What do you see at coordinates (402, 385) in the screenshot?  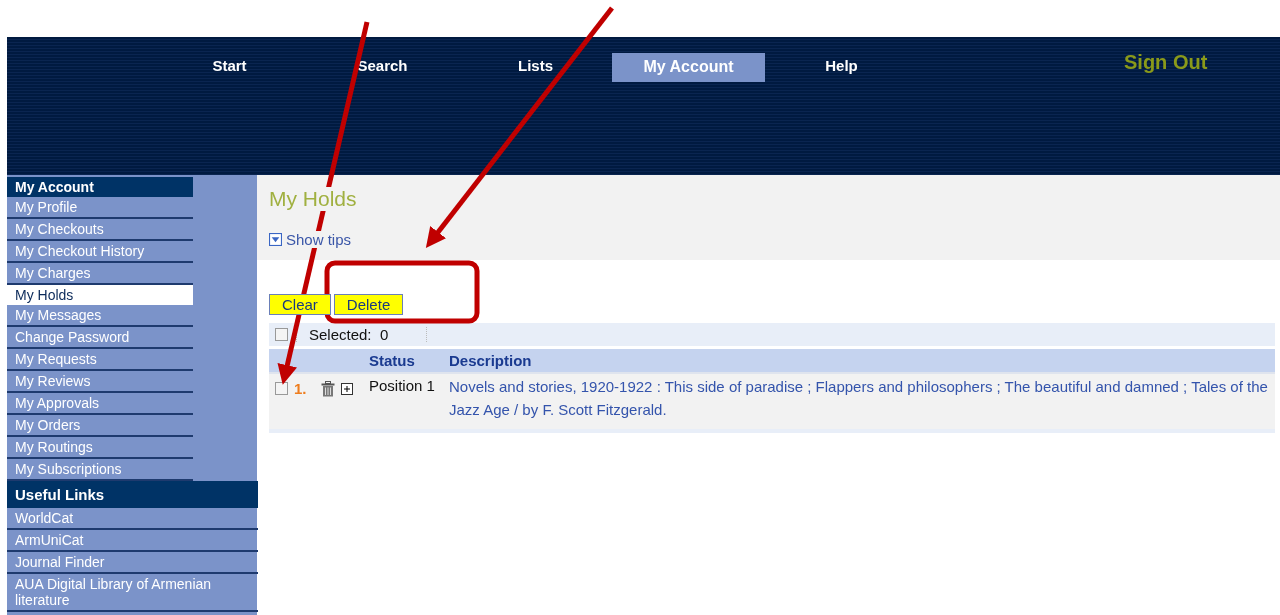 I see `hold-status: Position 1` at bounding box center [402, 385].